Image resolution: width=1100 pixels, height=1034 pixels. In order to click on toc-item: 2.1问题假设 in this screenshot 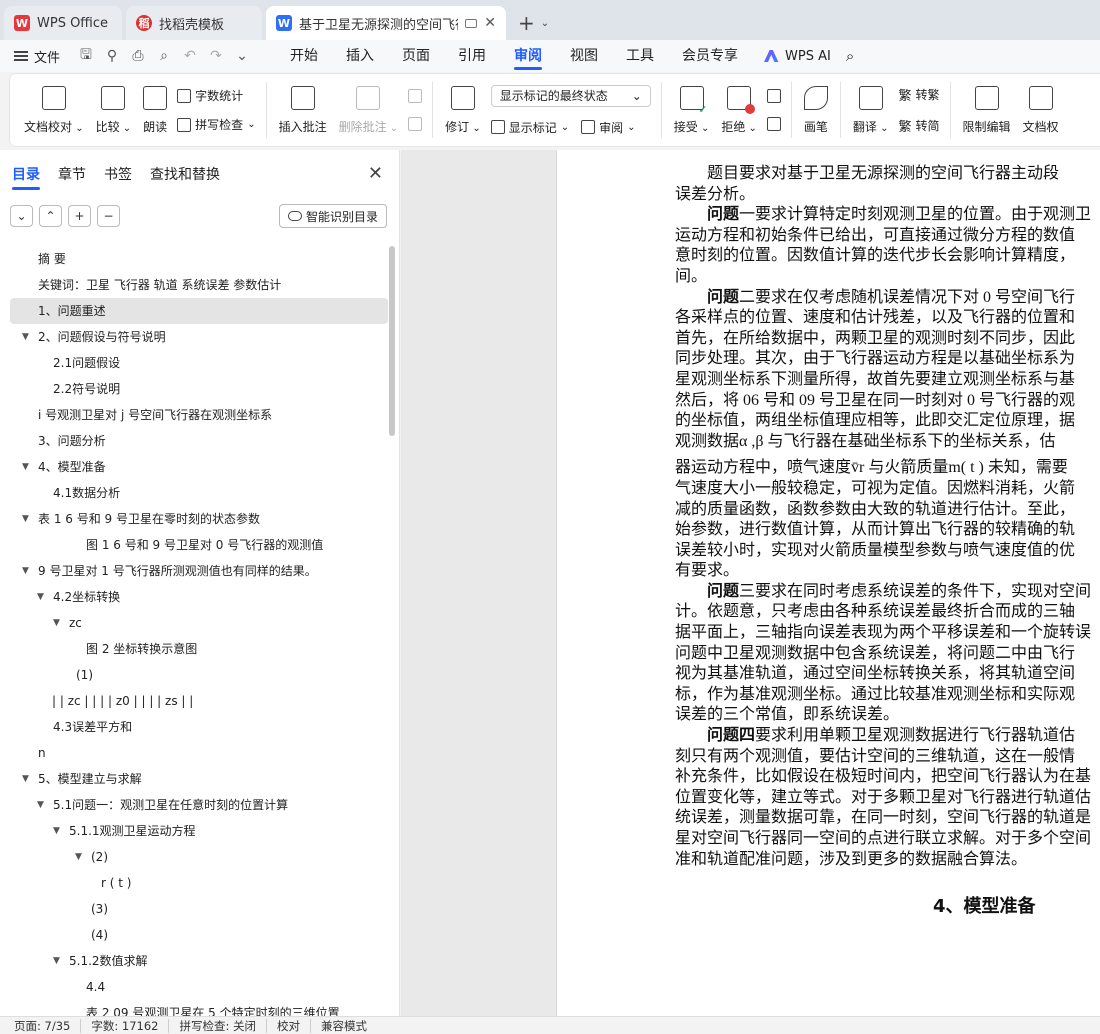, I will do `click(199, 363)`.